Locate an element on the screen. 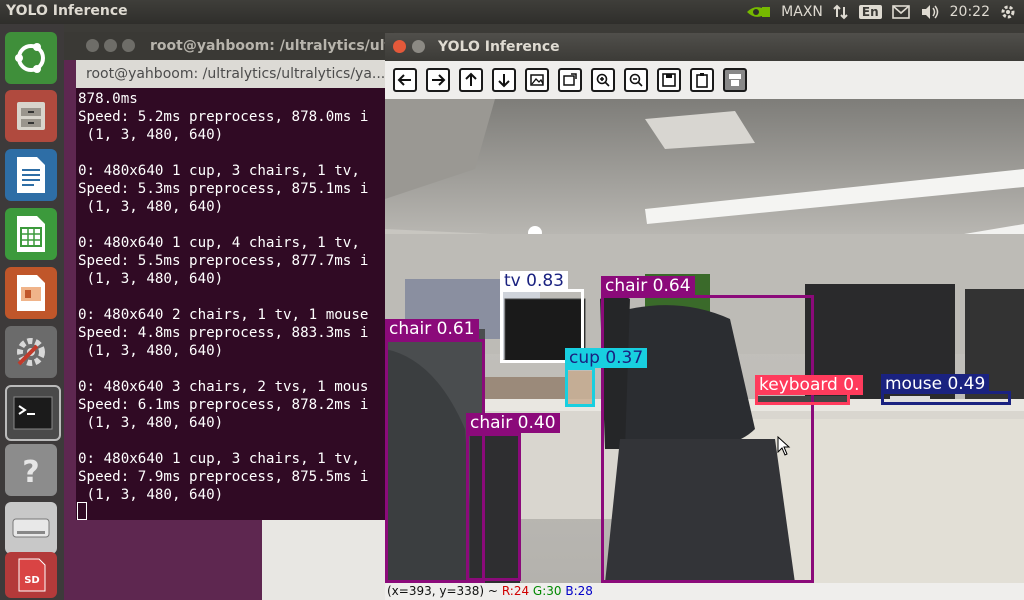  system-tray: MAXN En 20:22 is located at coordinates (880, 12).